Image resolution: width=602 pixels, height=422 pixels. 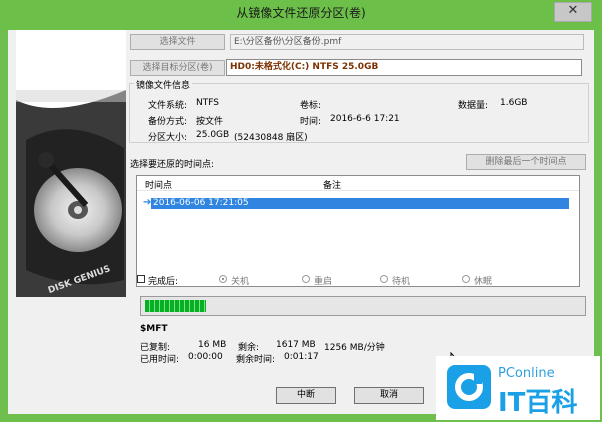 What do you see at coordinates (323, 282) in the screenshot?
I see `radio-restart-label: 重启` at bounding box center [323, 282].